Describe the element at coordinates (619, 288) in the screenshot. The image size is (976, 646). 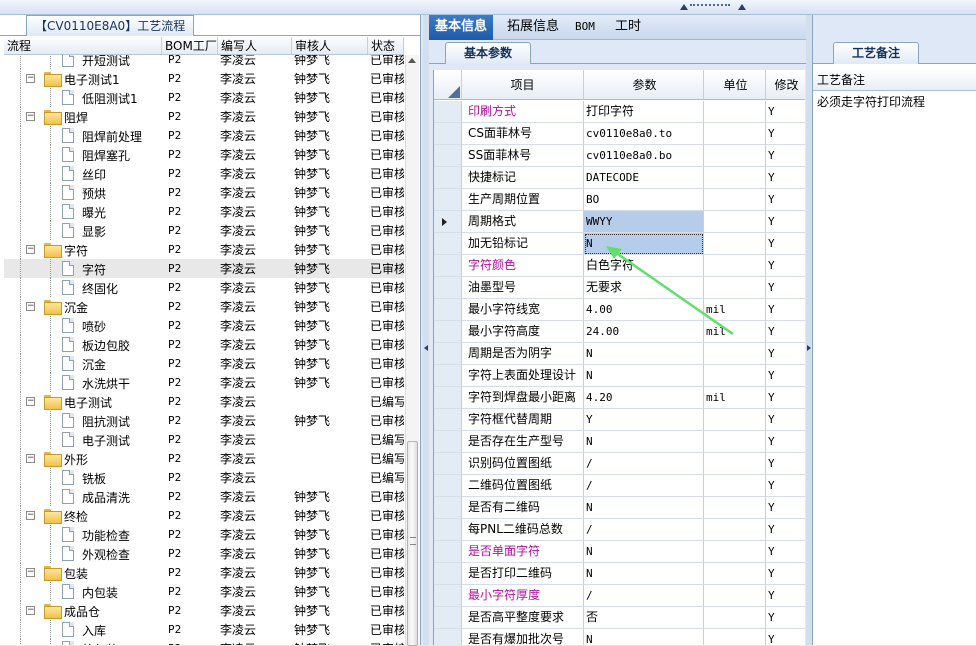
I see `grid-row: 油墨型号 无要求 Y` at that location.